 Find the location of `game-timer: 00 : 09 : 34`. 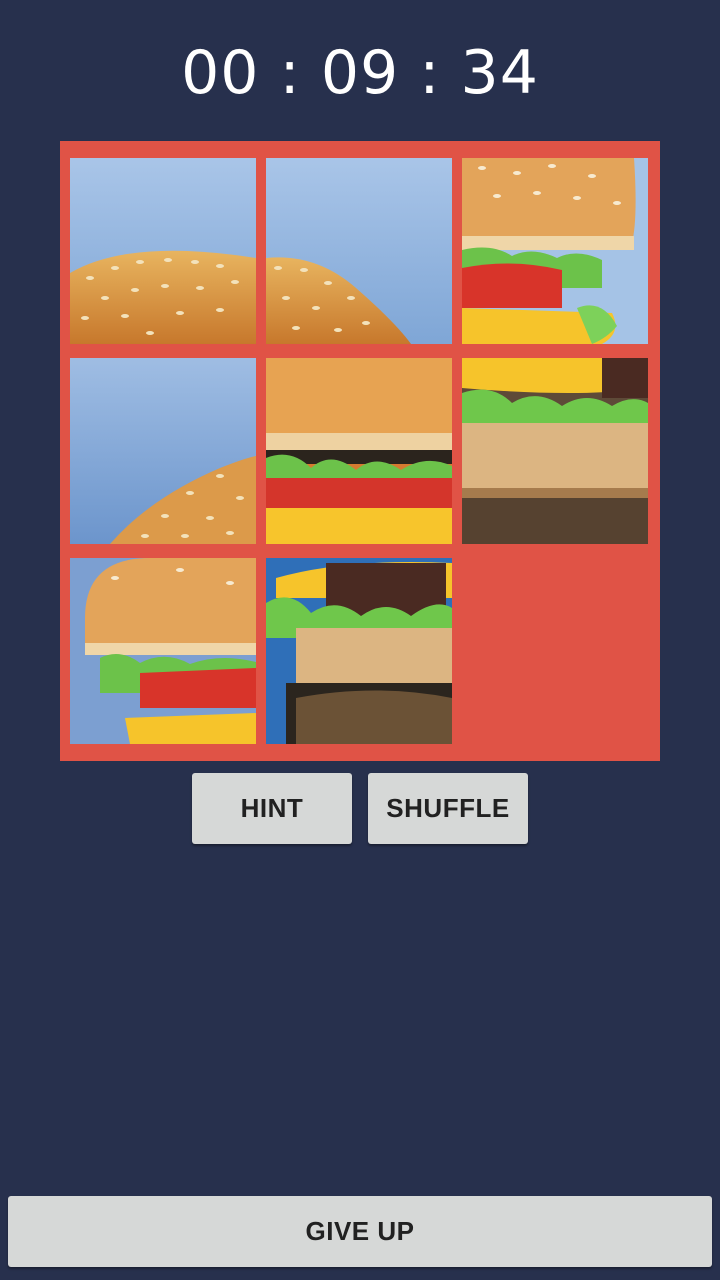

game-timer: 00 : 09 : 34 is located at coordinates (360, 73).